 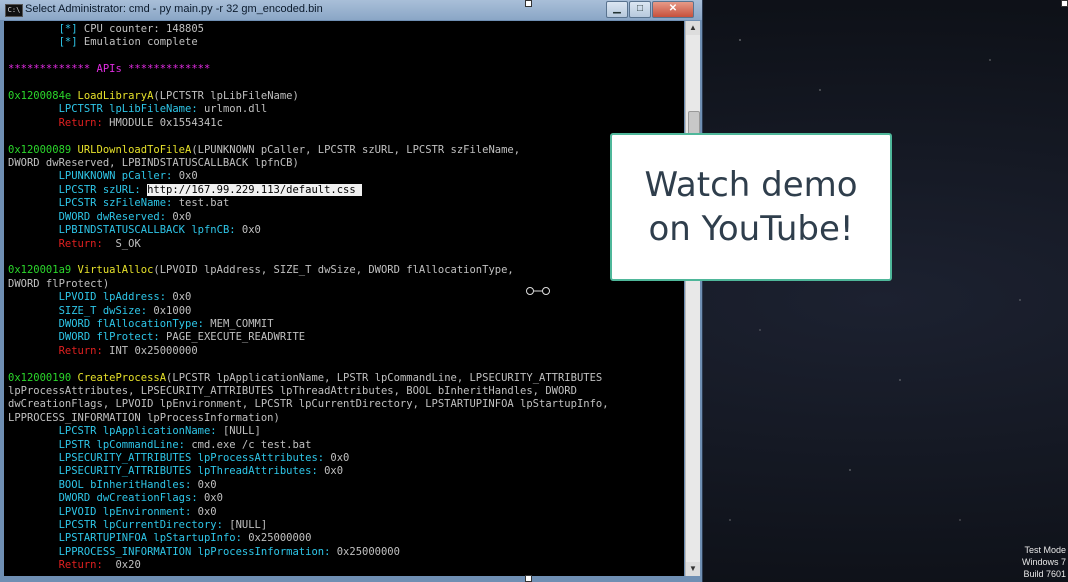 What do you see at coordinates (226, 96) in the screenshot?
I see `console-segment: (LPCTSTR lpLibFileName)` at bounding box center [226, 96].